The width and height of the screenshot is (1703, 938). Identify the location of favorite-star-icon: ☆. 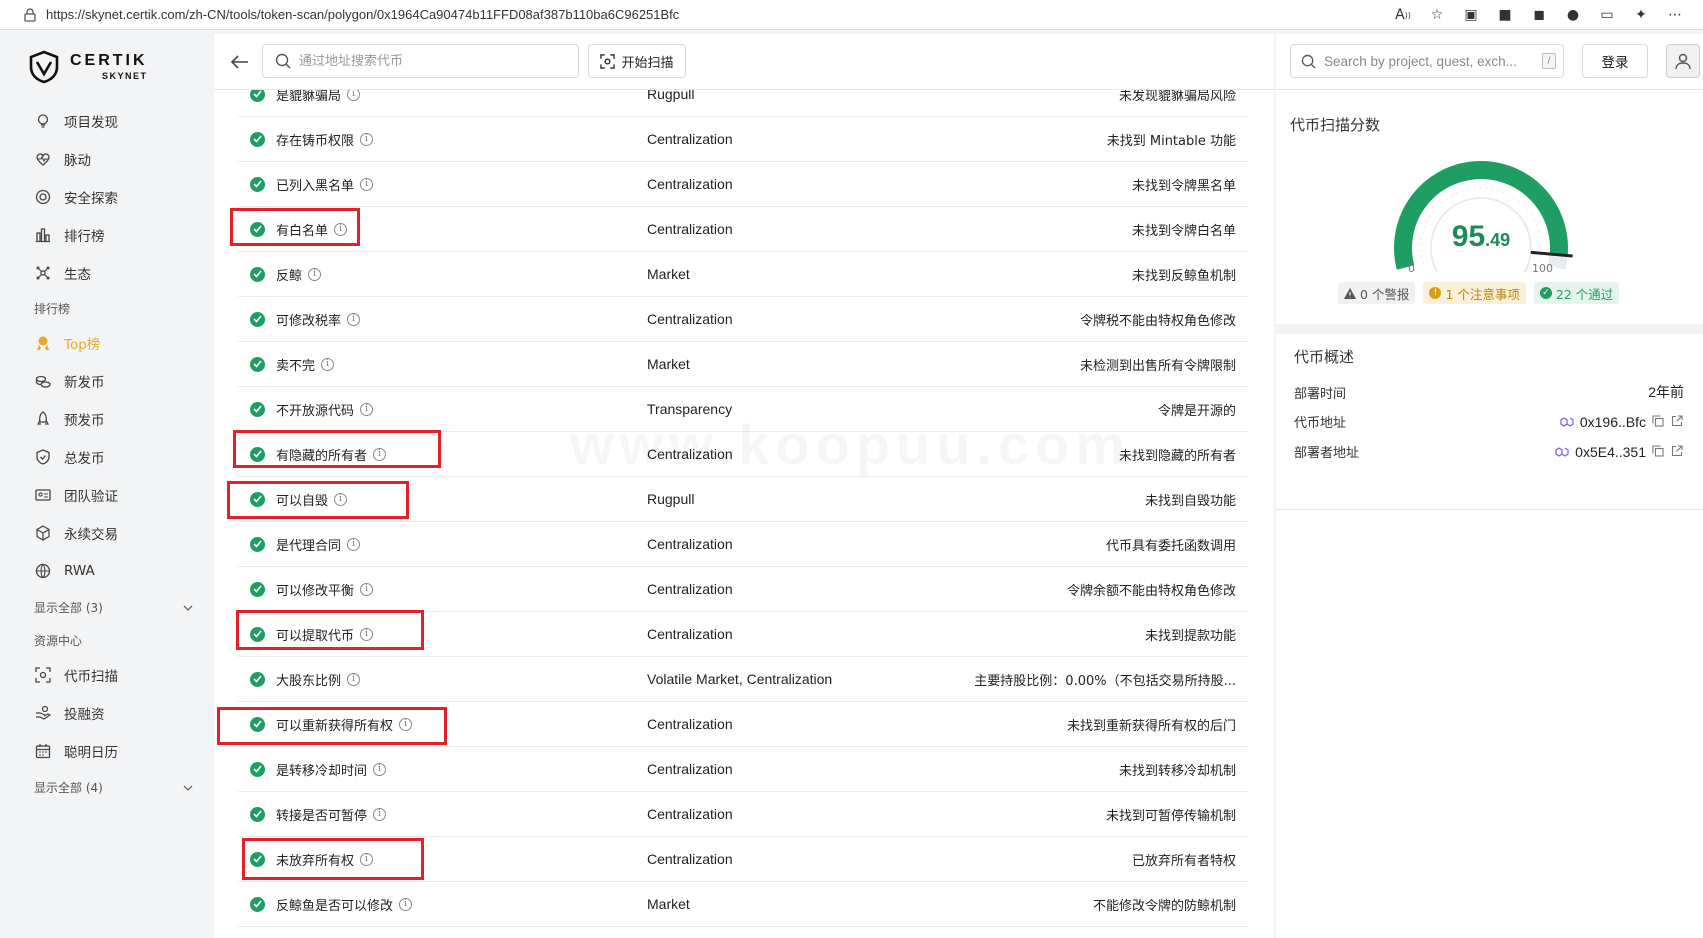
(1437, 15).